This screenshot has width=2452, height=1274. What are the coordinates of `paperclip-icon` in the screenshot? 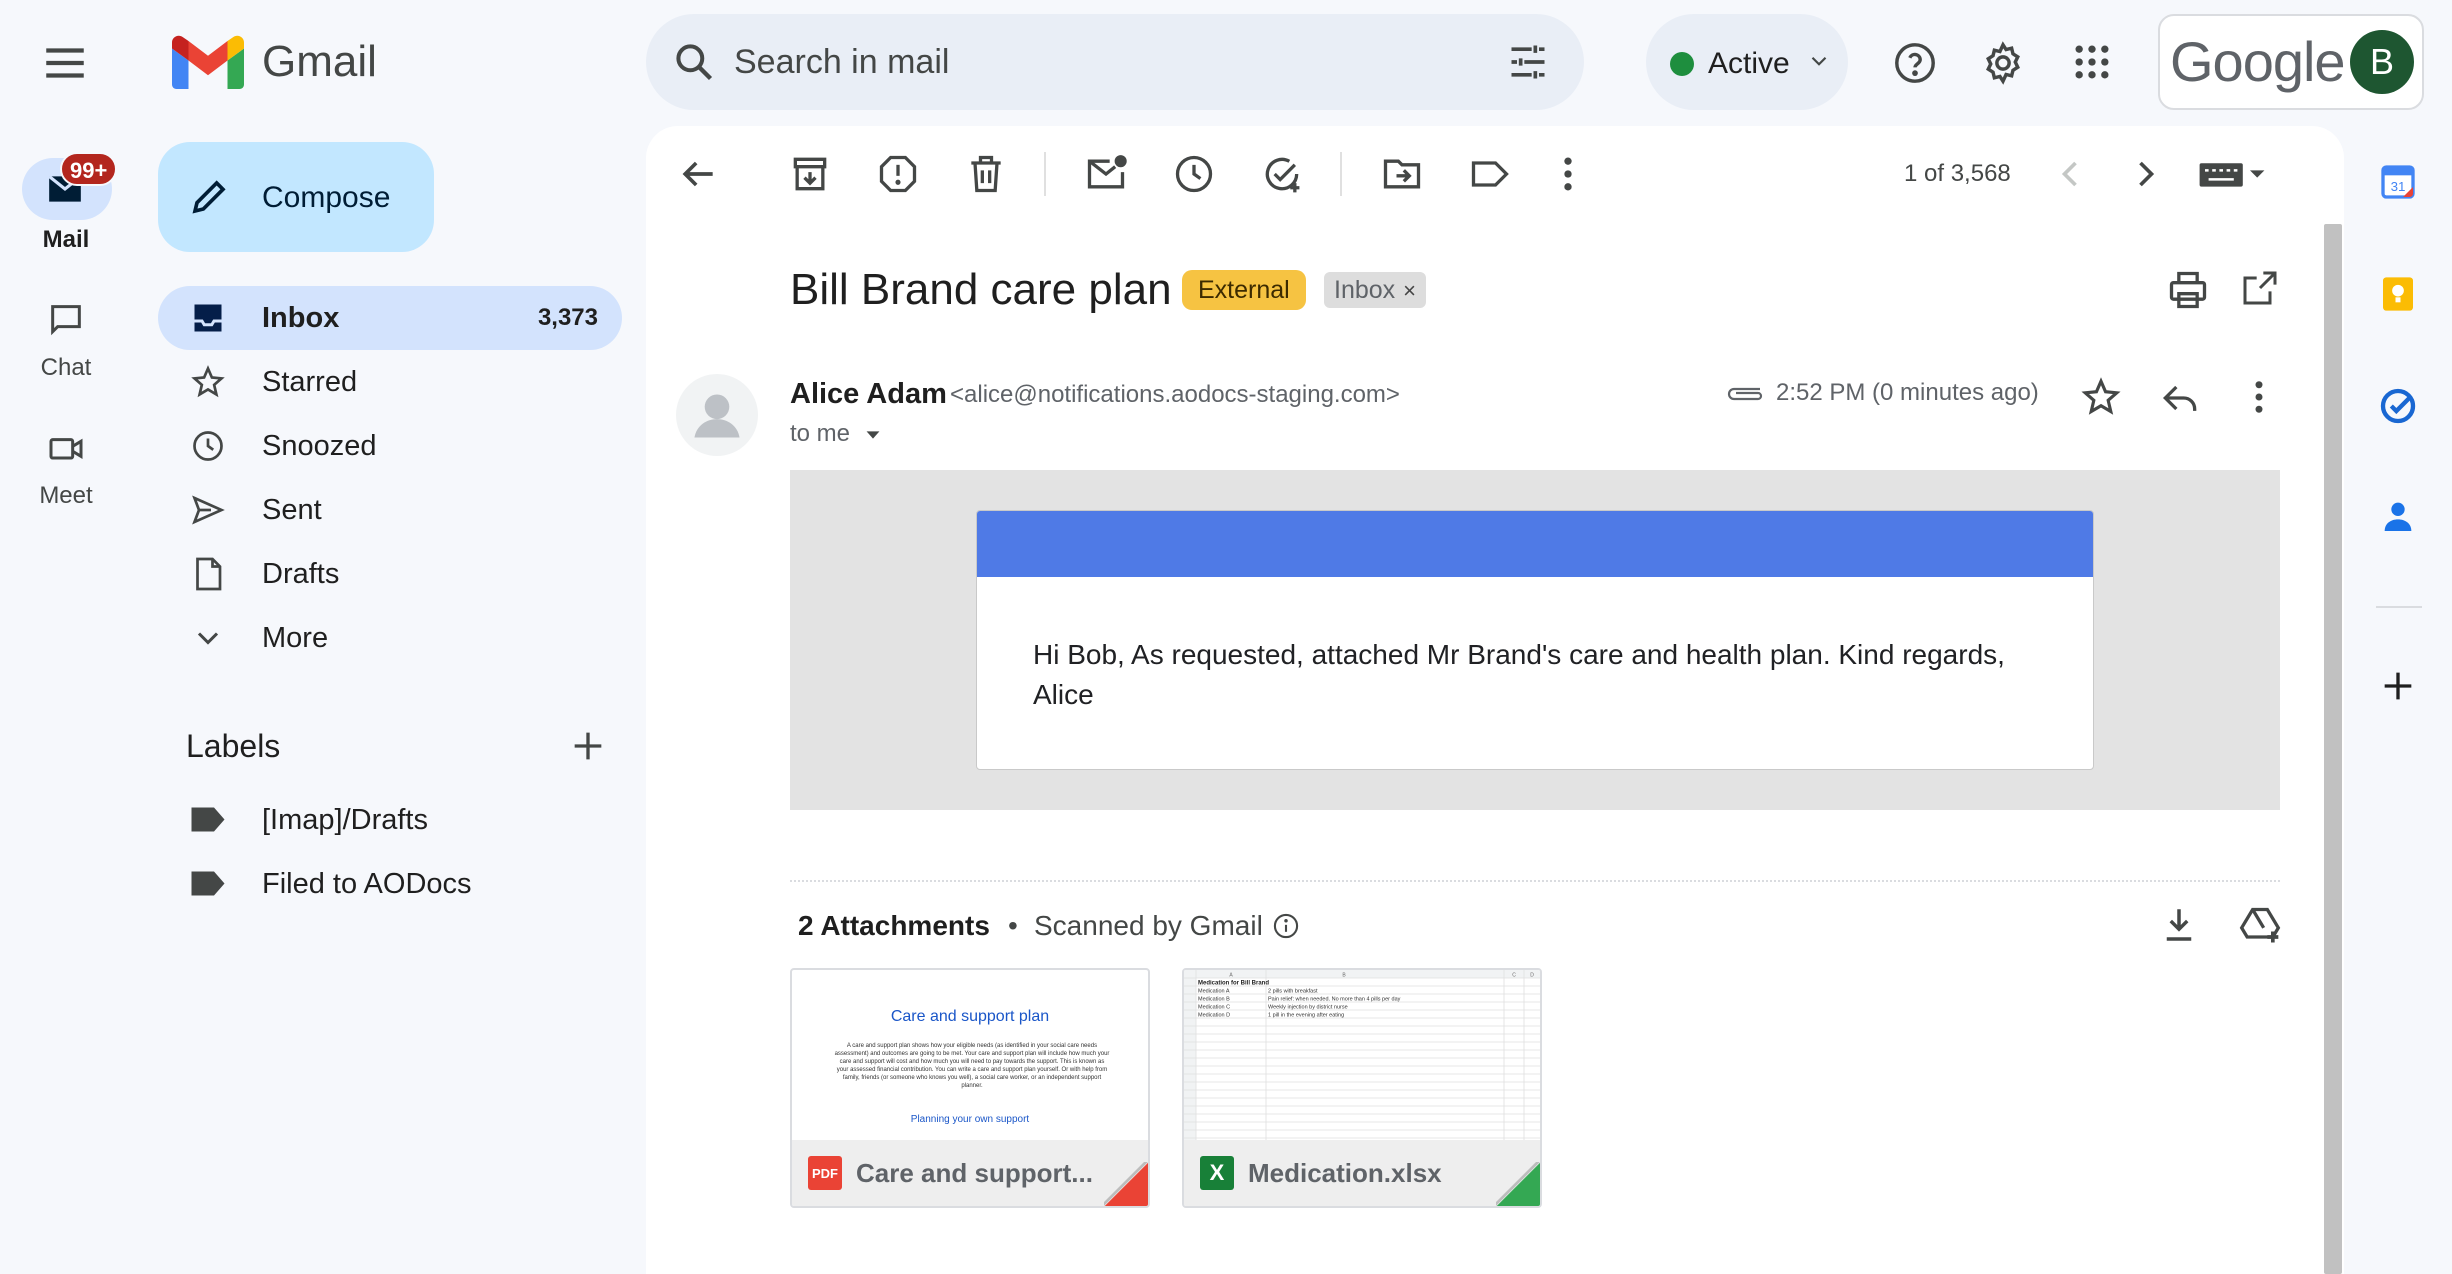 It's located at (1746, 393).